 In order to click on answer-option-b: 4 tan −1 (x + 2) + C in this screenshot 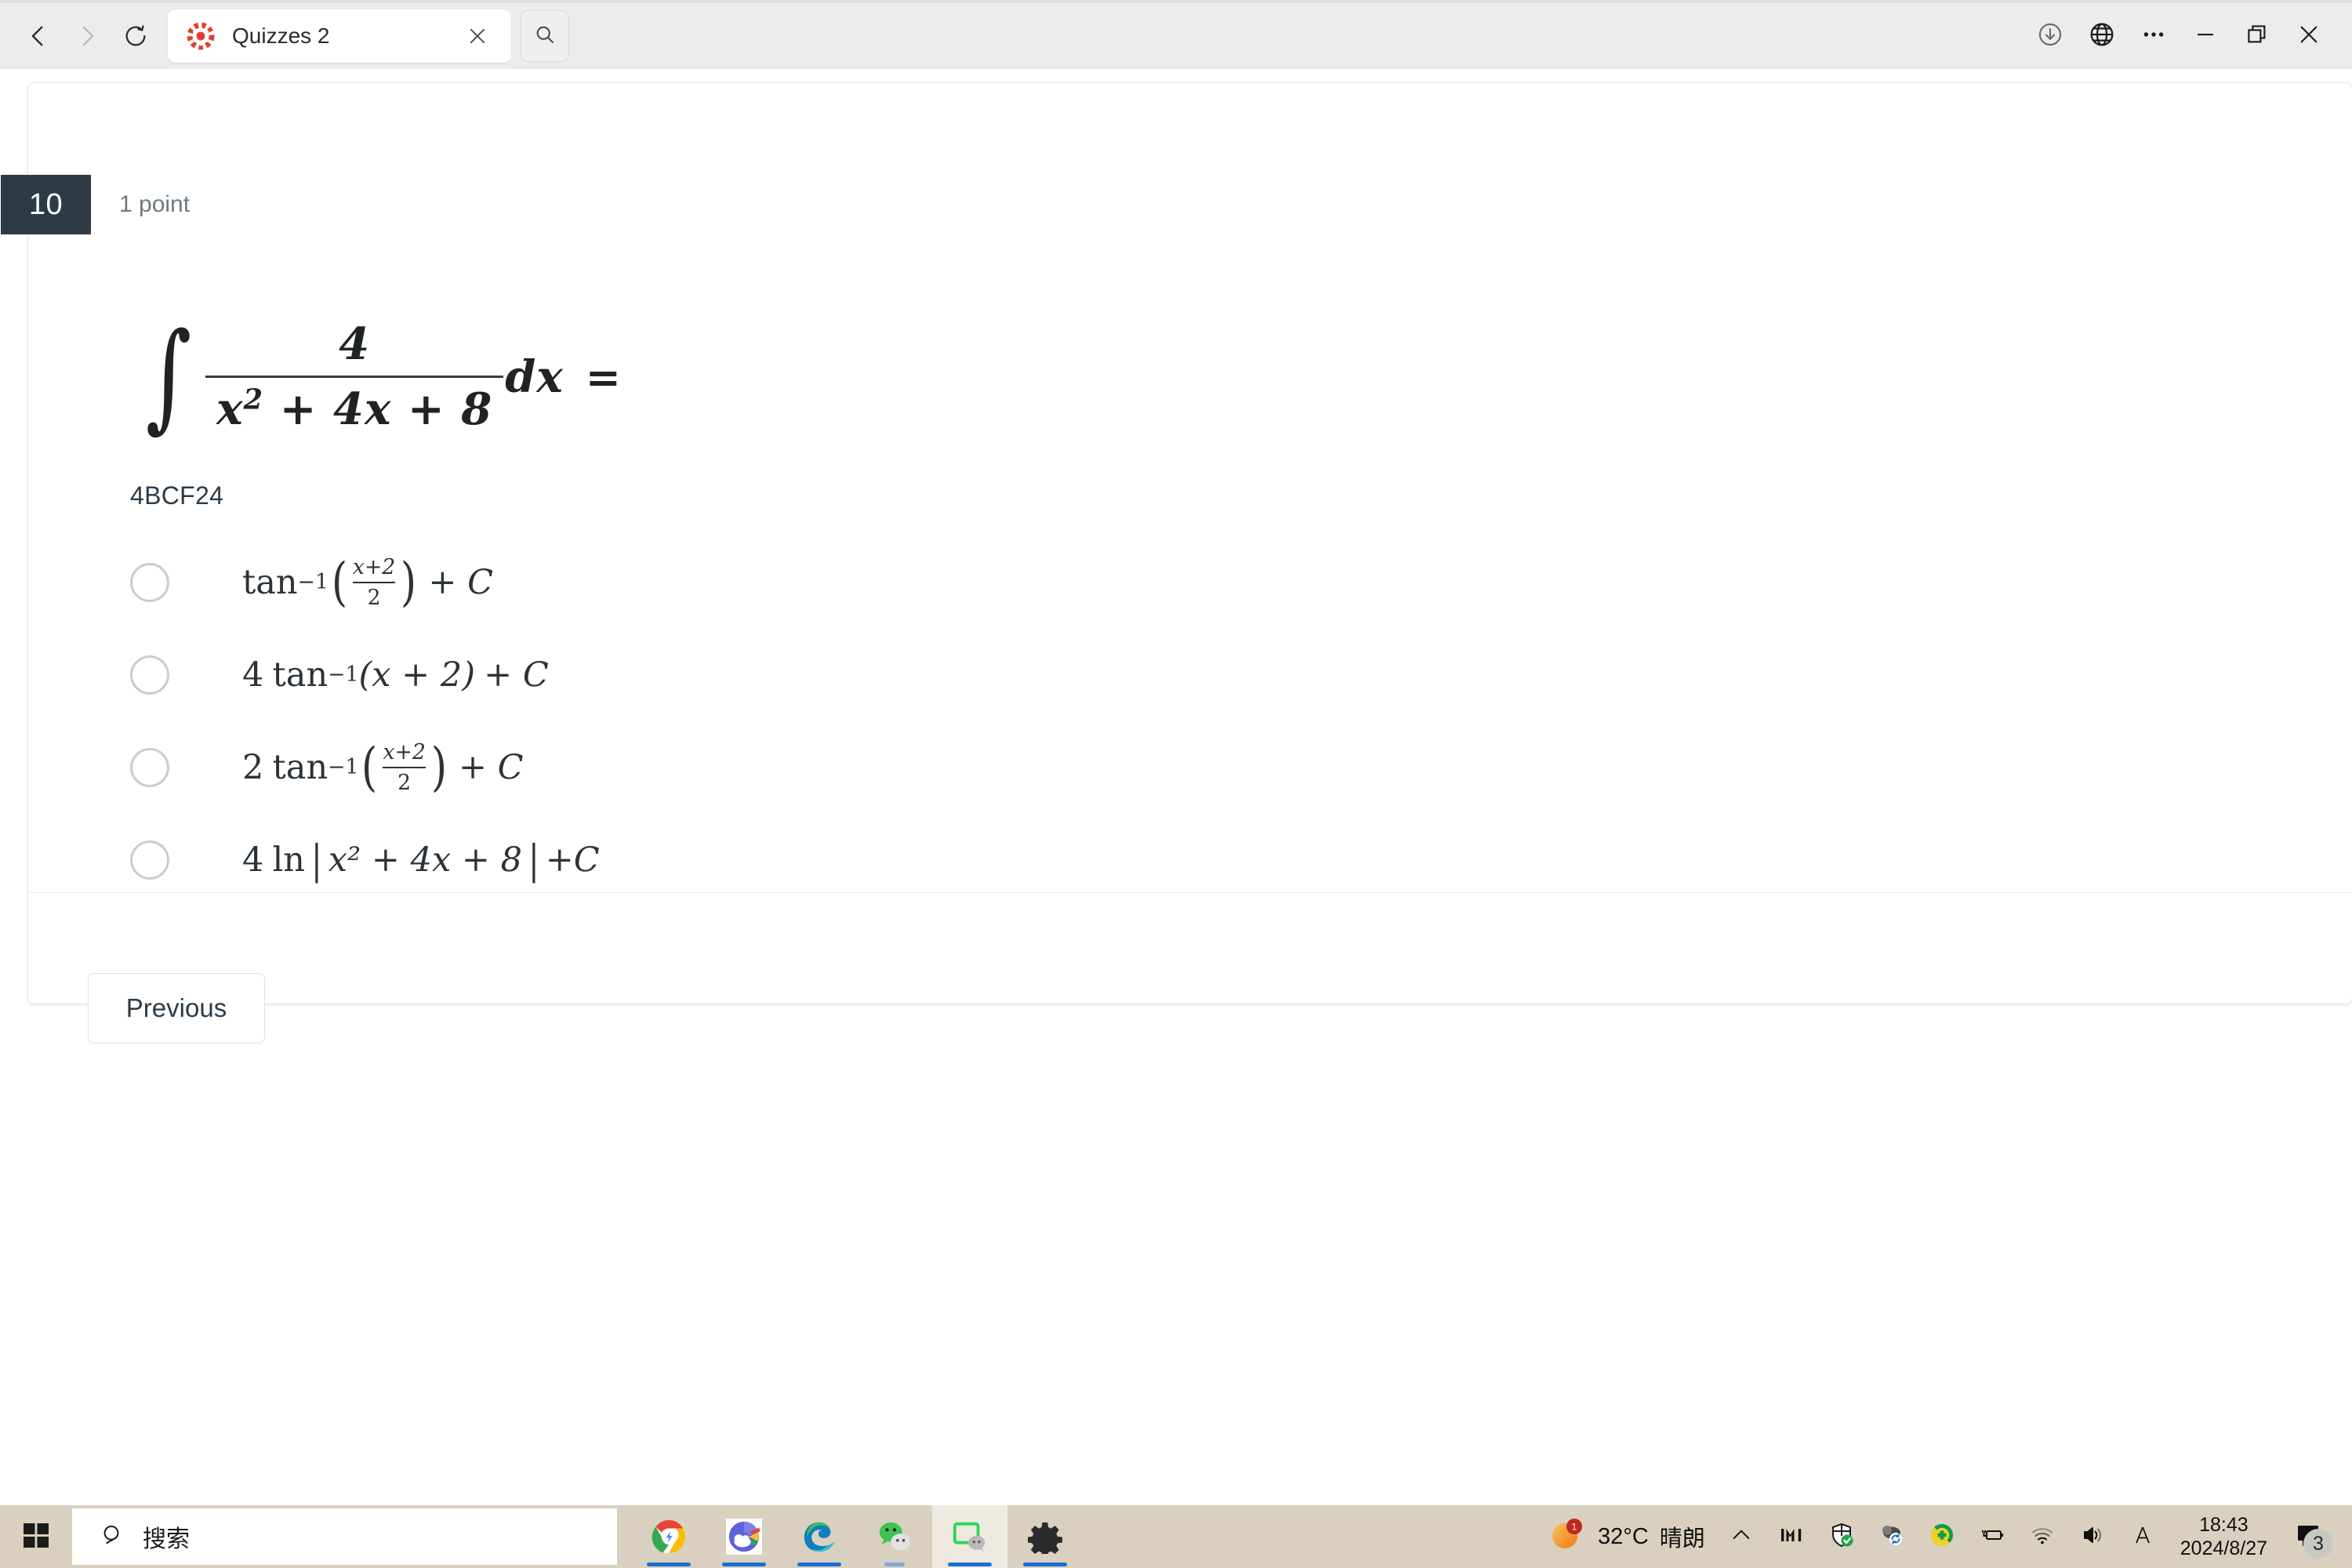, I will do `click(1188, 675)`.